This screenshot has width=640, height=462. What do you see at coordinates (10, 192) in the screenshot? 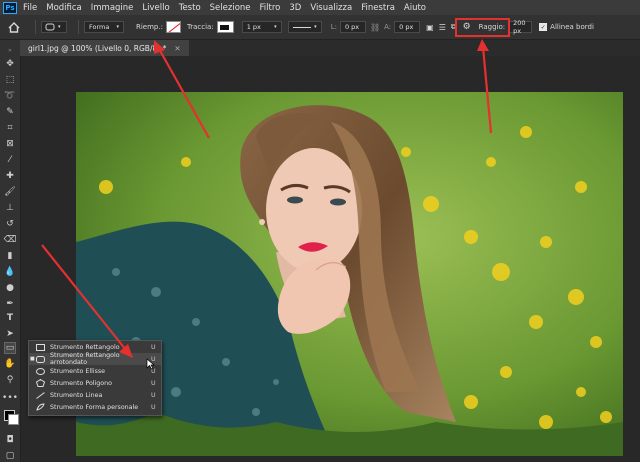
I see `brush-tool-icon: 🖌` at bounding box center [10, 192].